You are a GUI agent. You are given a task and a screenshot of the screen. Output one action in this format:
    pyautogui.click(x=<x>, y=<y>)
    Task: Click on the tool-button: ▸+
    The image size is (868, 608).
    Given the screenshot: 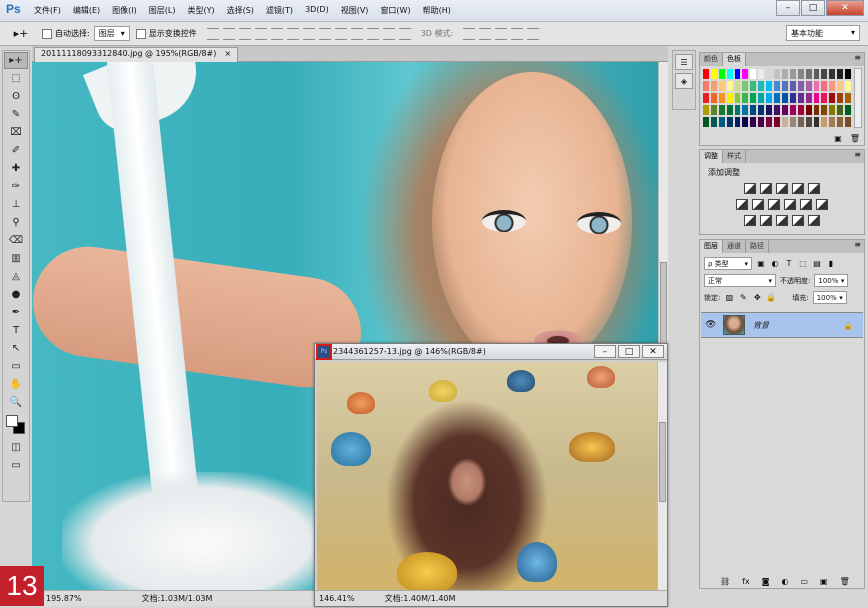 What is the action you would take?
    pyautogui.click(x=16, y=60)
    